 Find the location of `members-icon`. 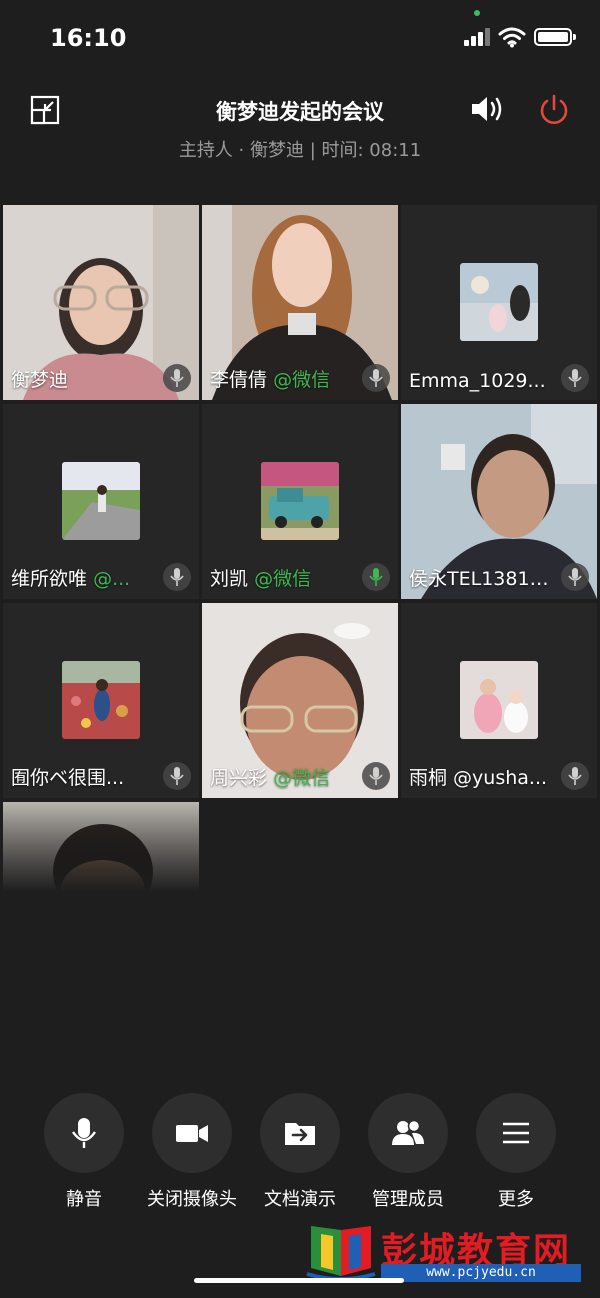

members-icon is located at coordinates (408, 1132).